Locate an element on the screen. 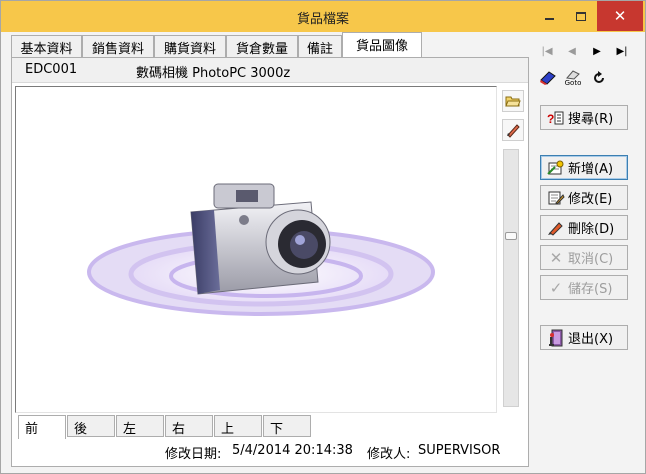 The height and width of the screenshot is (474, 646). edit-pencil-icon is located at coordinates (513, 130).